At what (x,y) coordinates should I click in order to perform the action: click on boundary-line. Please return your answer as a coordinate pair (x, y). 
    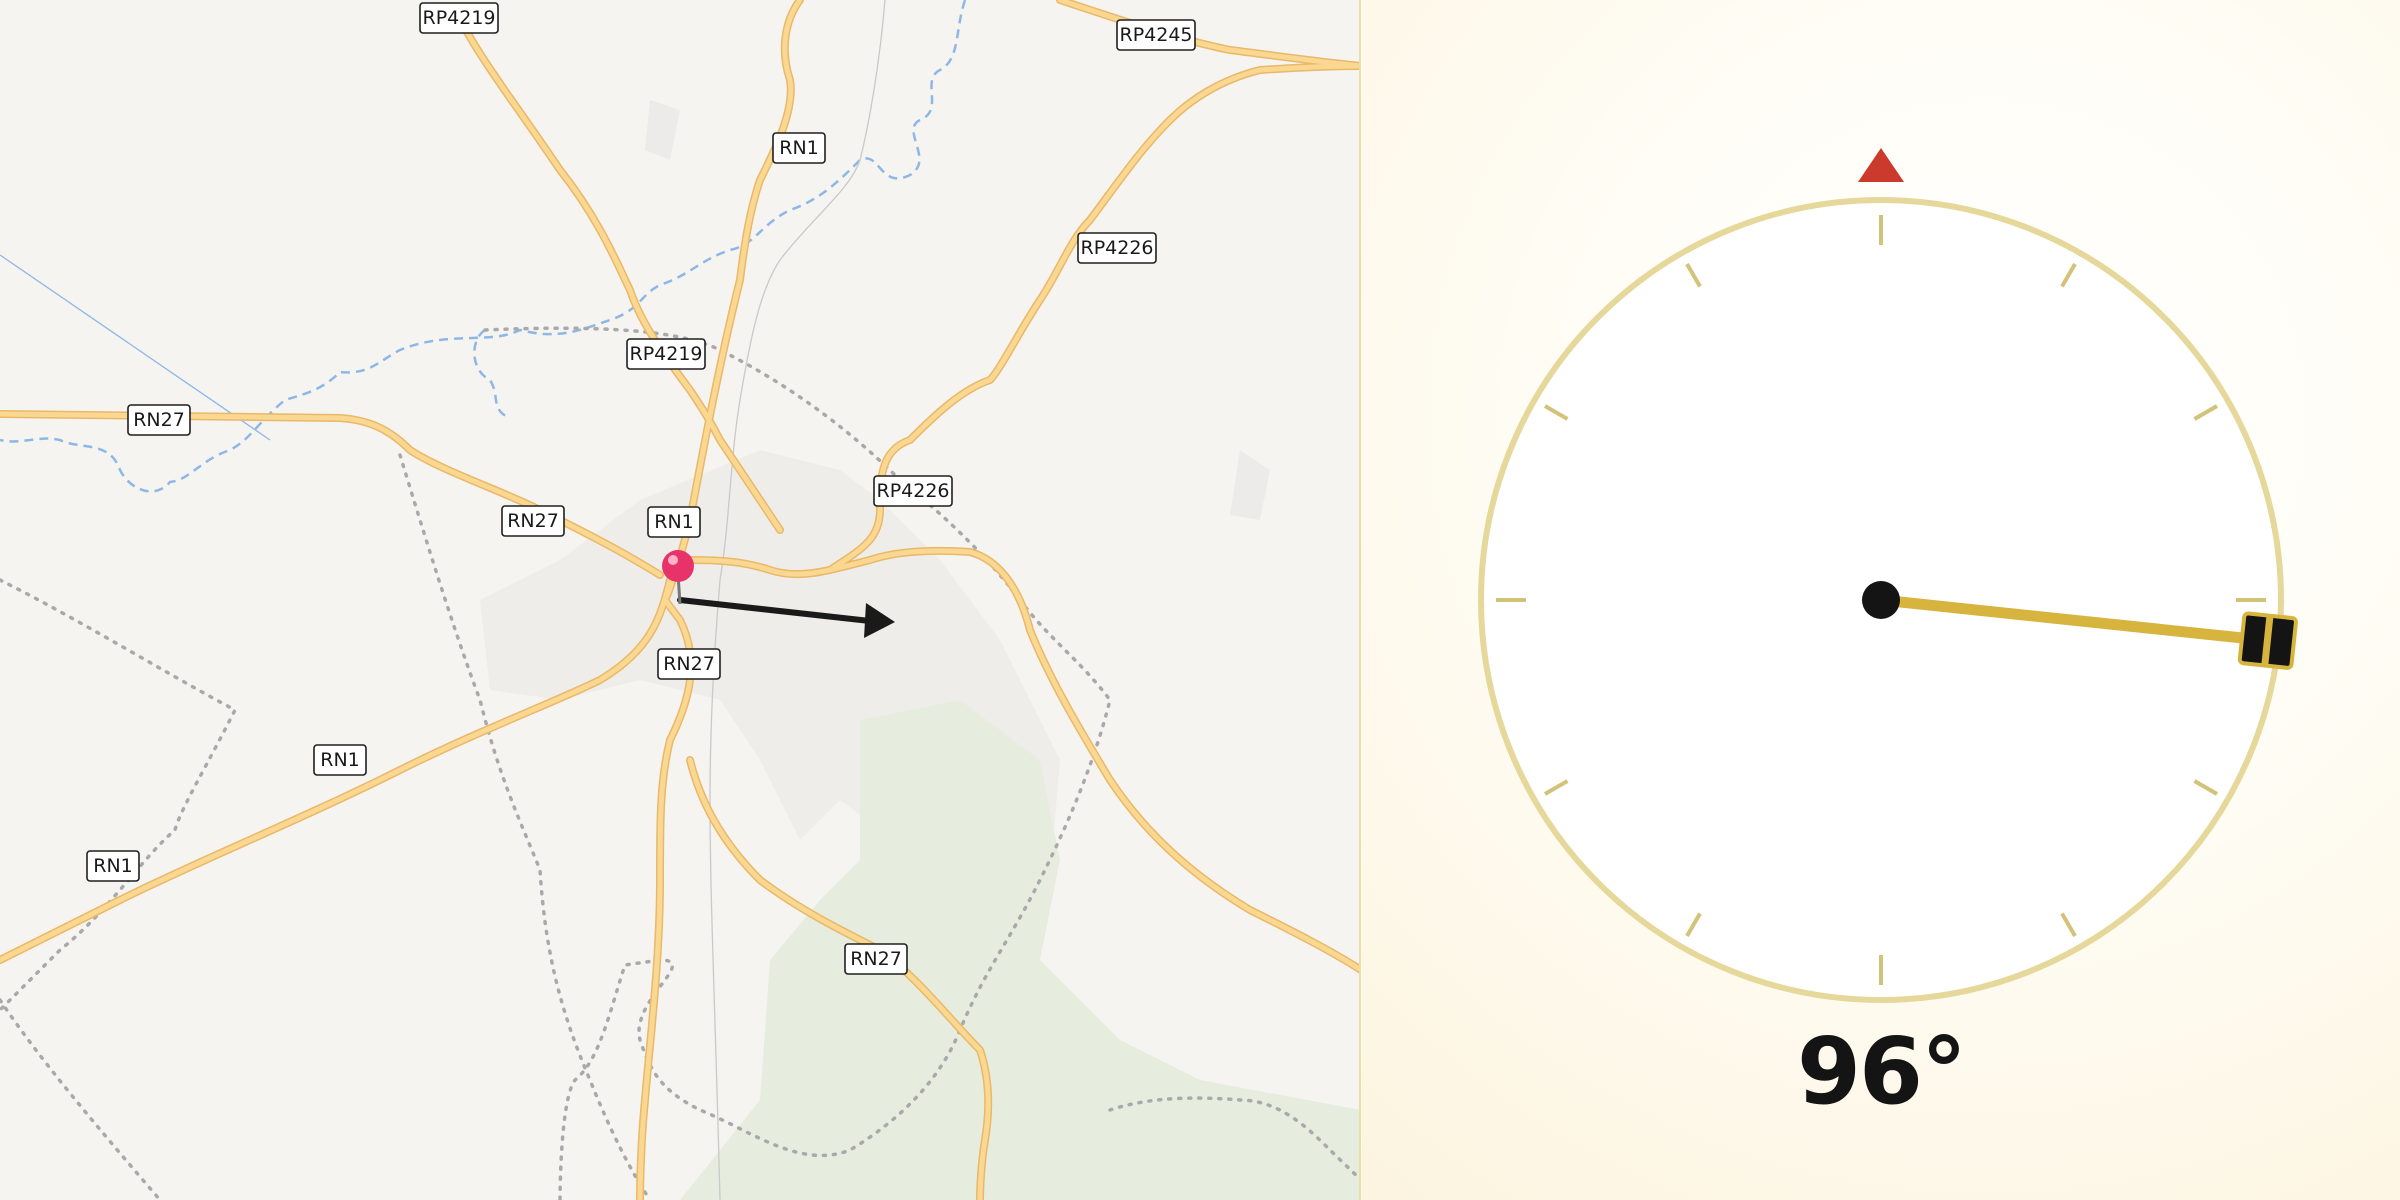
    Looking at the image, I should click on (81, 1099).